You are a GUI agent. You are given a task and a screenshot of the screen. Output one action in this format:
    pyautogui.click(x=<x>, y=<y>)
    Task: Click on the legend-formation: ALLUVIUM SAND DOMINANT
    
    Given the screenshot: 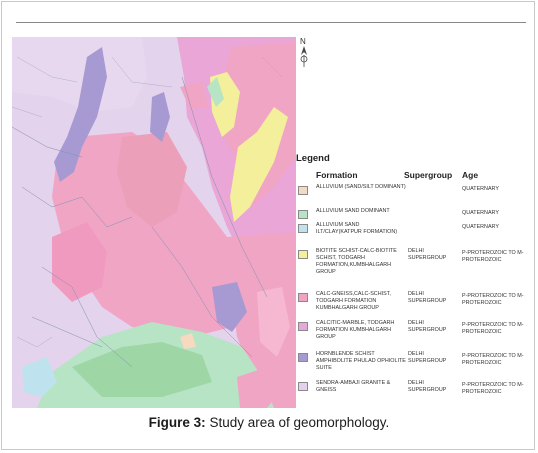 What is the action you would take?
    pyautogui.click(x=353, y=211)
    